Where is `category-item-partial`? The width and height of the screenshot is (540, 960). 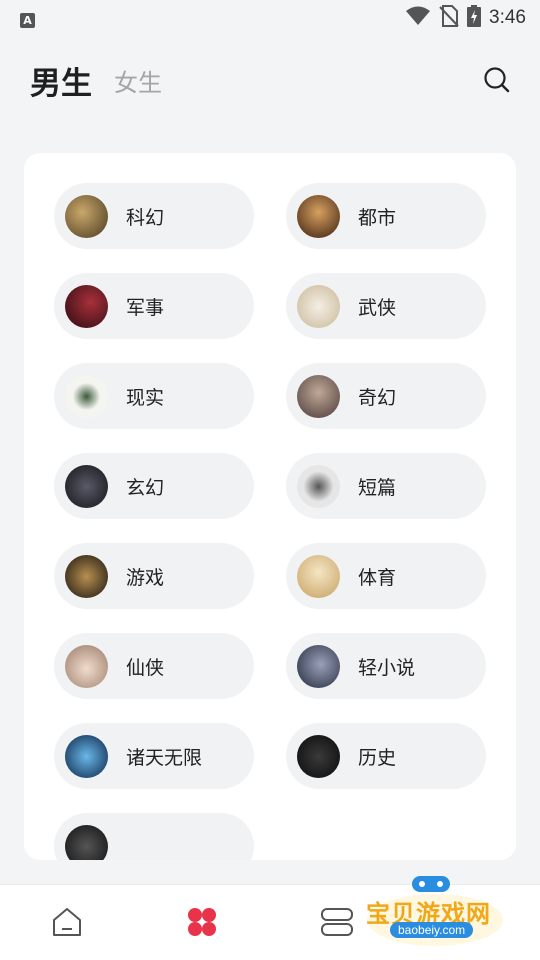
category-item-partial is located at coordinates (154, 836).